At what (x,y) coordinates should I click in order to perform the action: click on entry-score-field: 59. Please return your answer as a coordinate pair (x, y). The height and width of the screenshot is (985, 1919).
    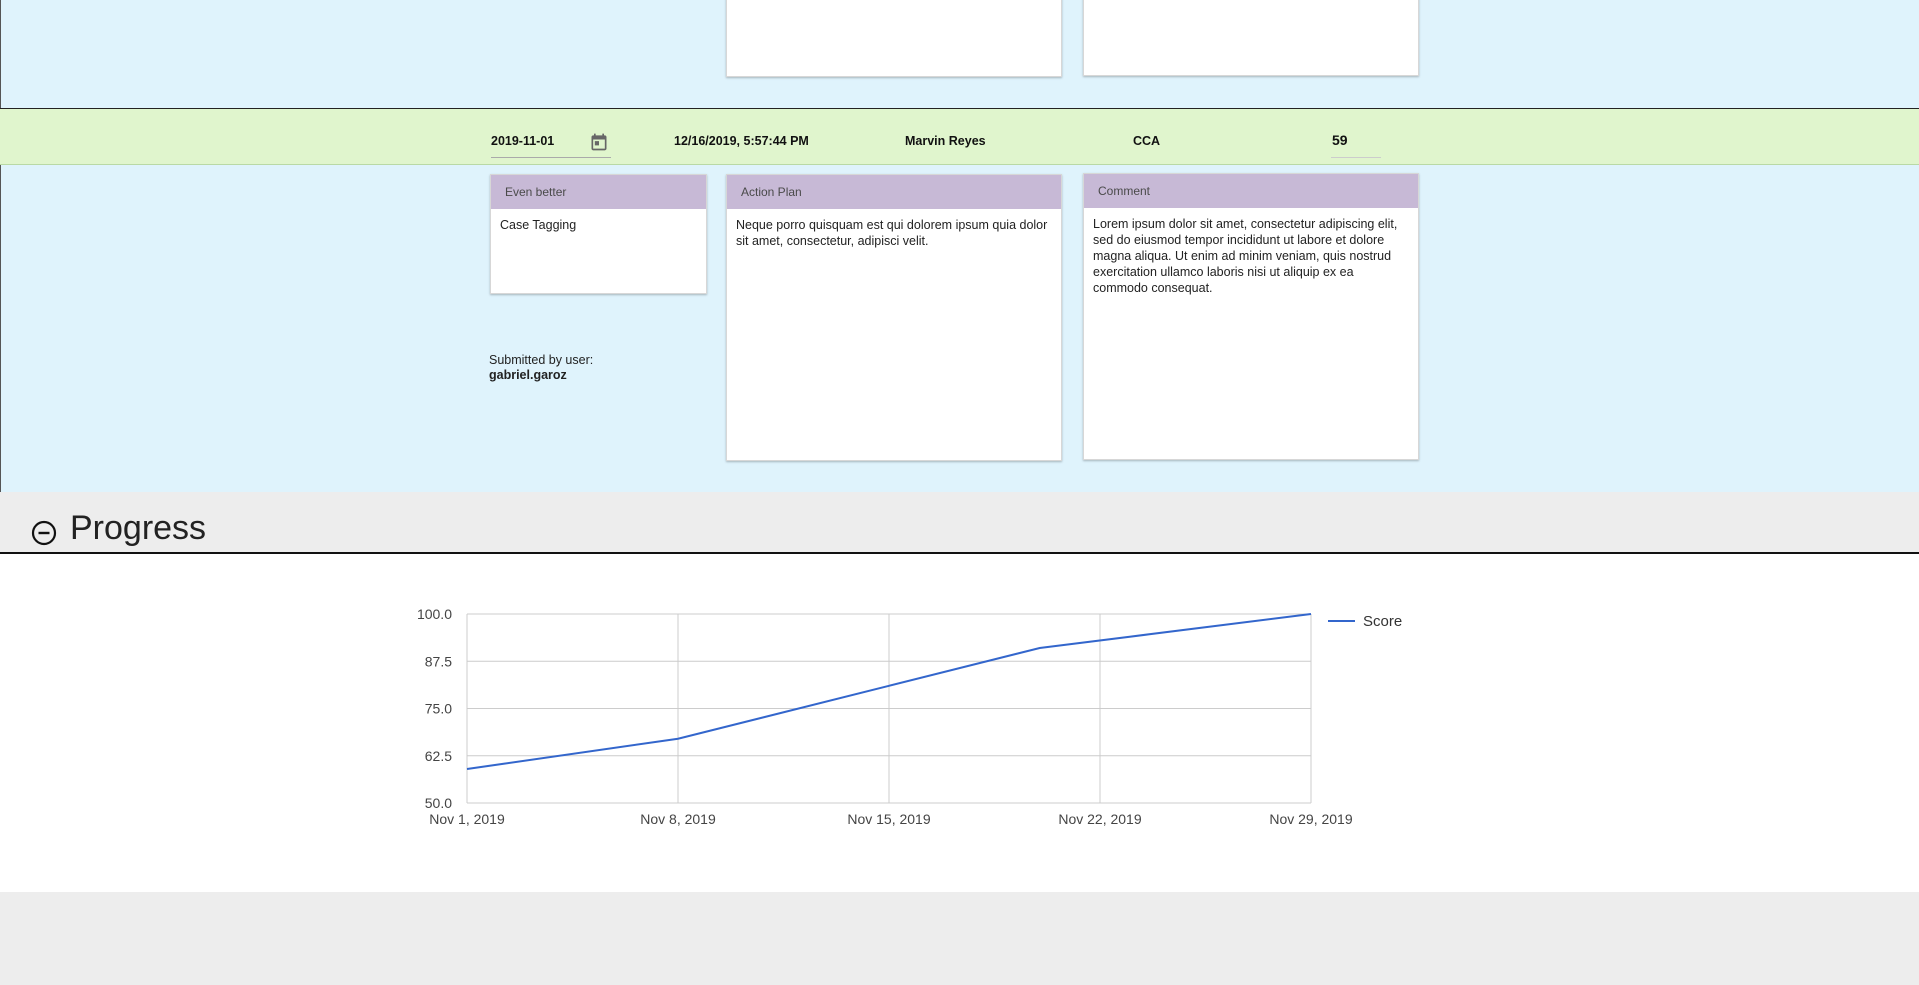
    Looking at the image, I should click on (1340, 140).